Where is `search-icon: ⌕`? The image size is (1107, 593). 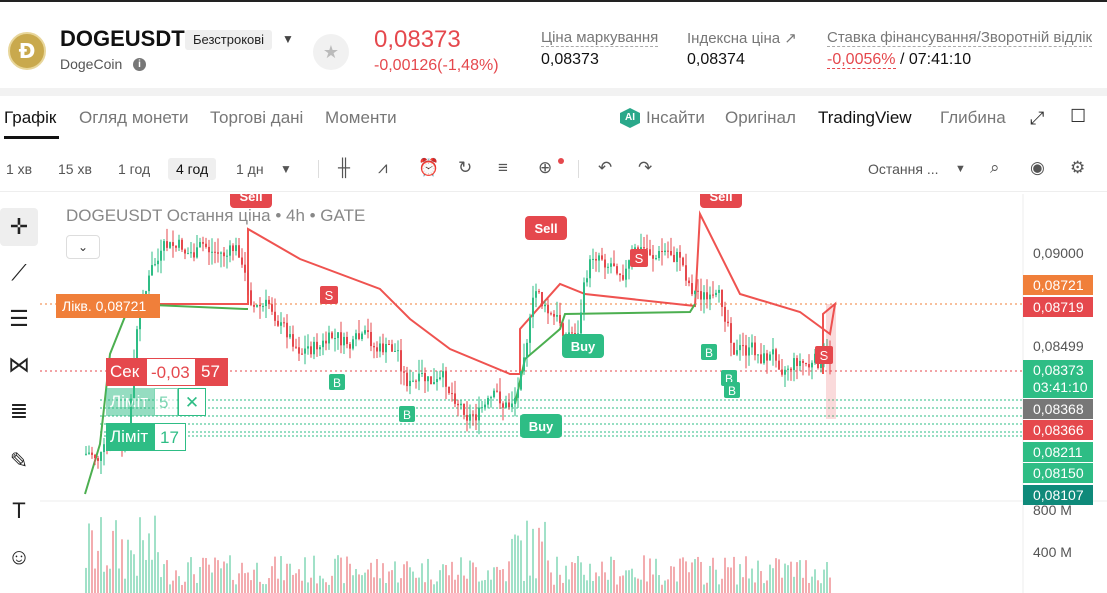
search-icon: ⌕ is located at coordinates (995, 168).